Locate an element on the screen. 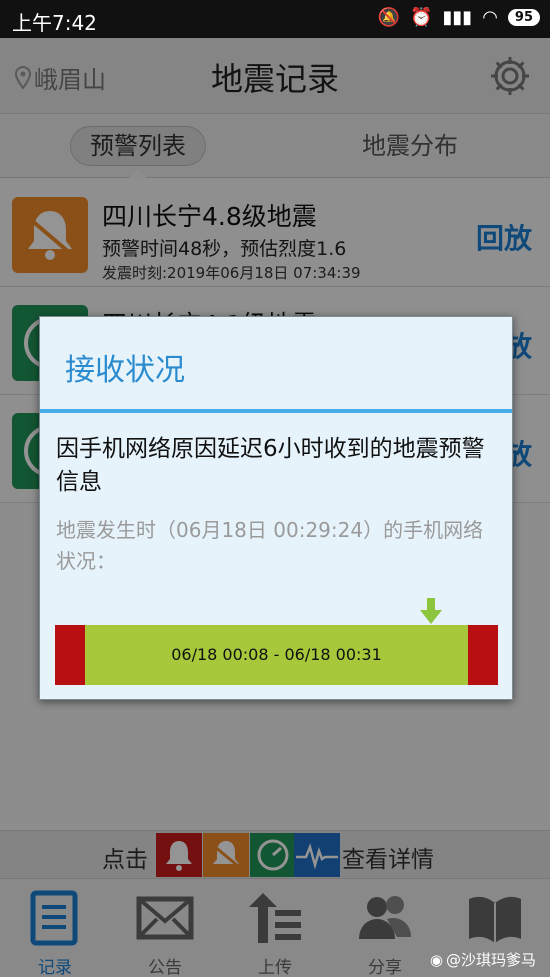  signal-icon: ▮▮▮ is located at coordinates (457, 17).